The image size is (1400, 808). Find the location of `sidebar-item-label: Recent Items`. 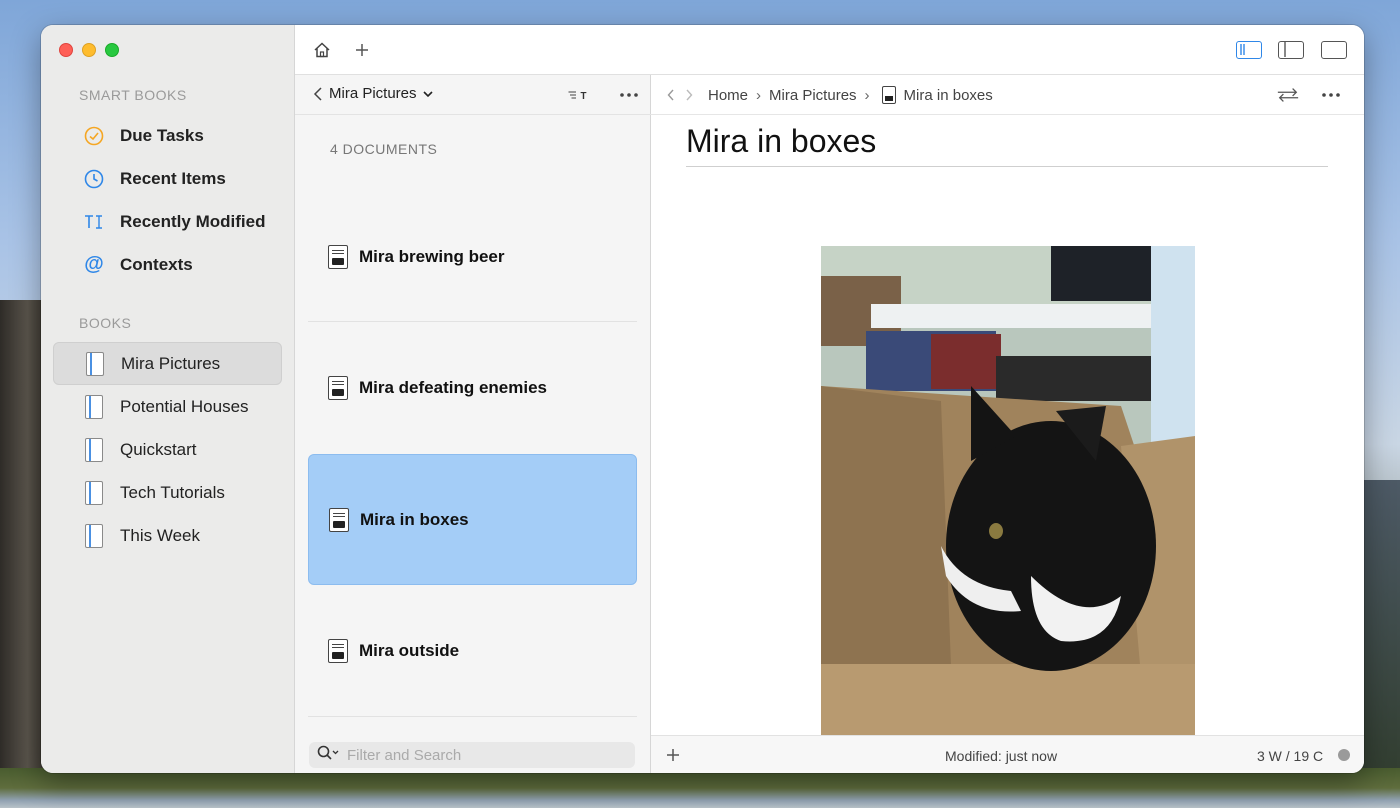

sidebar-item-label: Recent Items is located at coordinates (173, 178).